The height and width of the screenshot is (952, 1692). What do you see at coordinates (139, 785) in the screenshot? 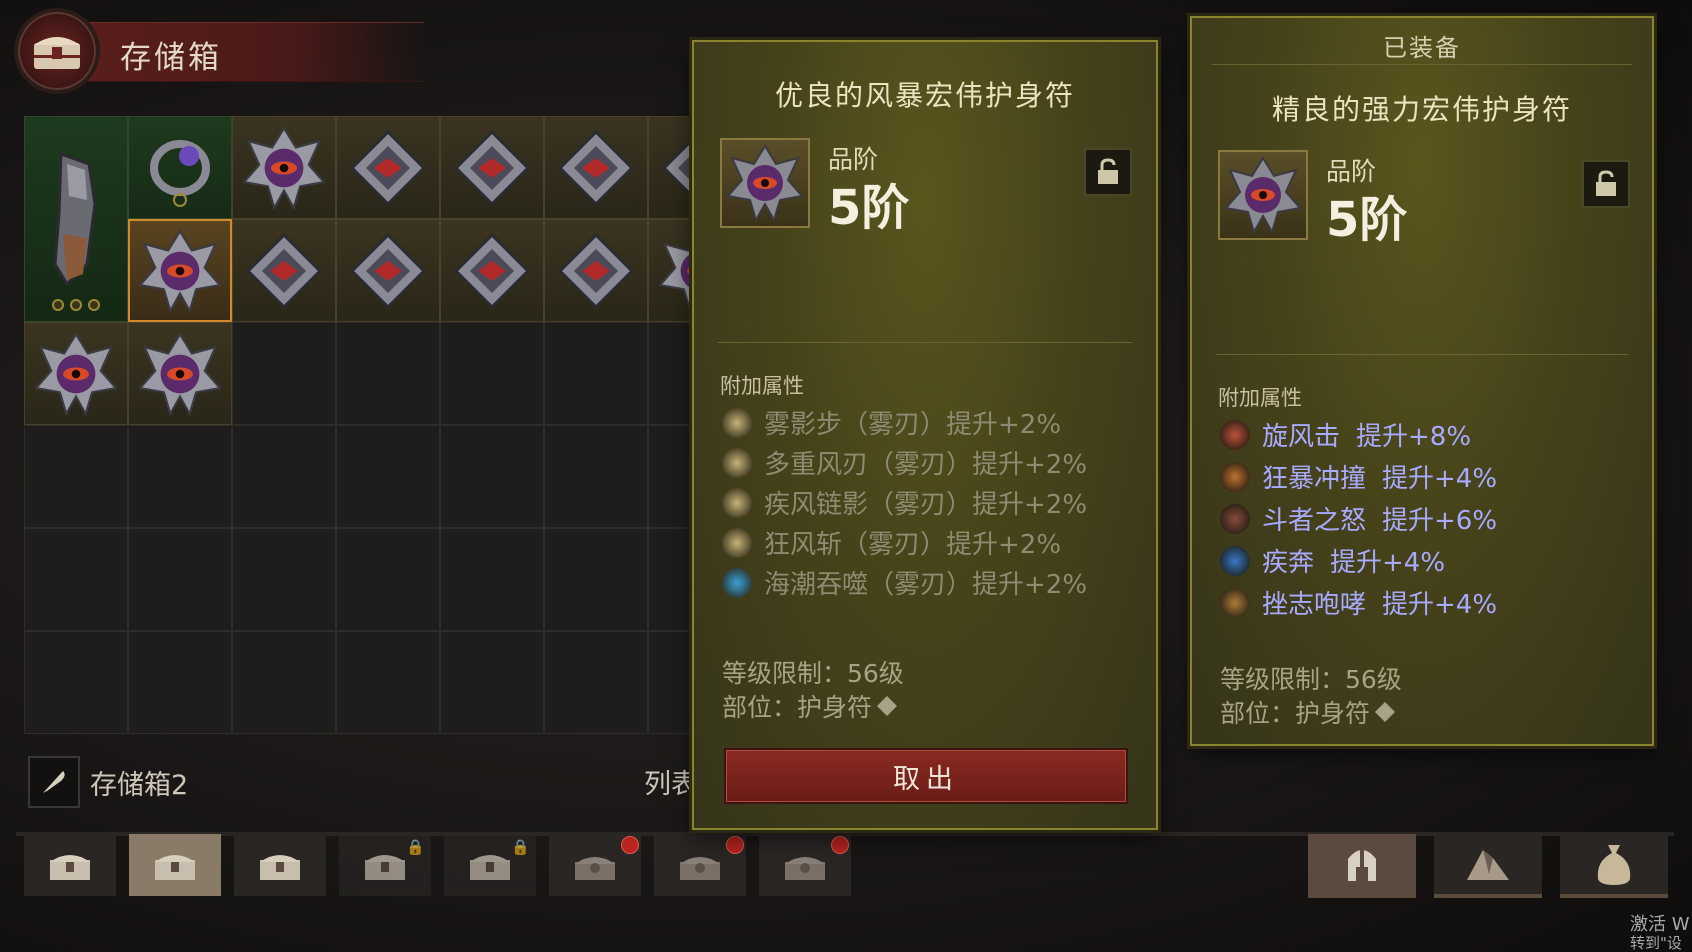
I see `stash-name: 存储箱2` at bounding box center [139, 785].